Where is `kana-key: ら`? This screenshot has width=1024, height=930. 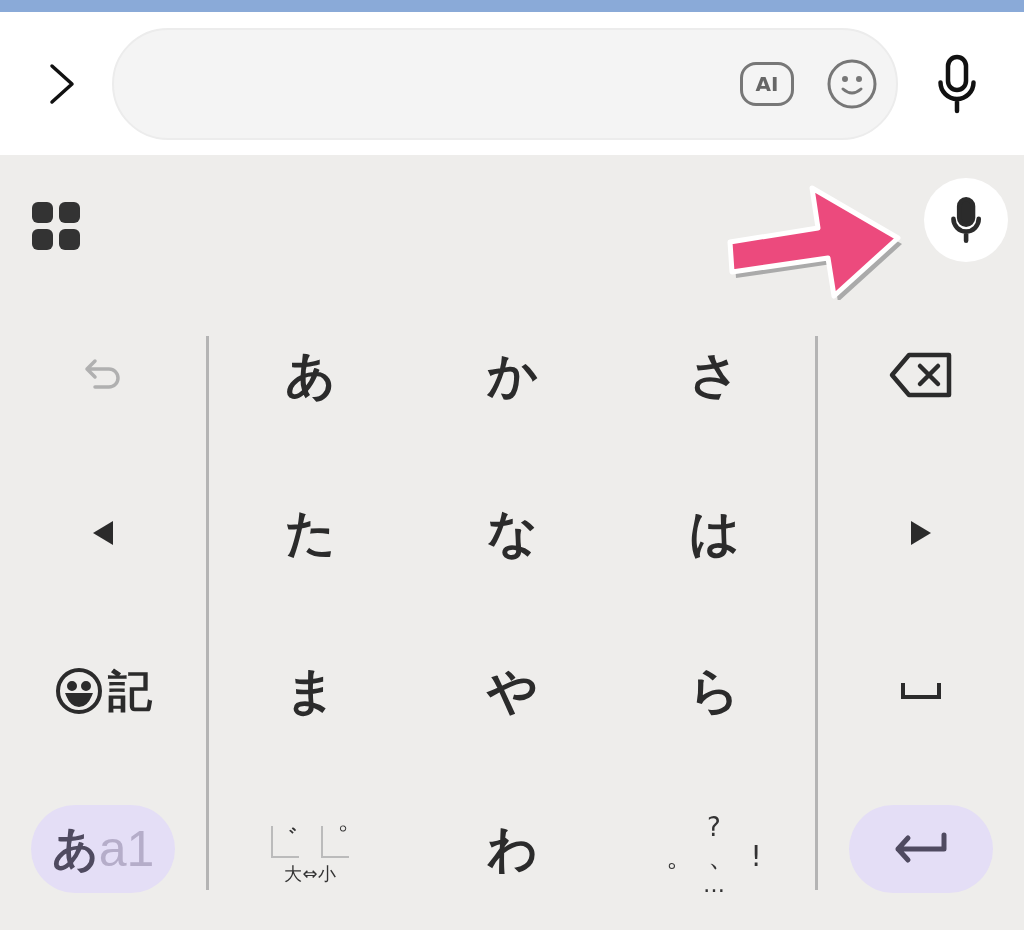
kana-key: ら is located at coordinates (714, 691).